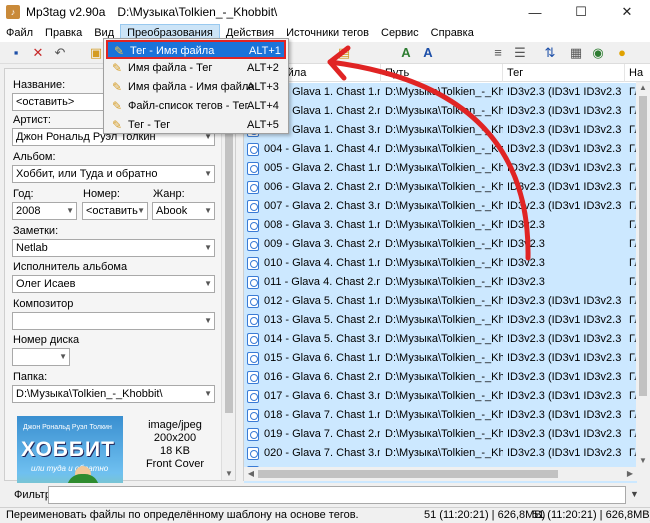  Describe the element at coordinates (485, 515) in the screenshot. I see `status-selected: 51 (11:20:21) | 626,8MB)` at that location.